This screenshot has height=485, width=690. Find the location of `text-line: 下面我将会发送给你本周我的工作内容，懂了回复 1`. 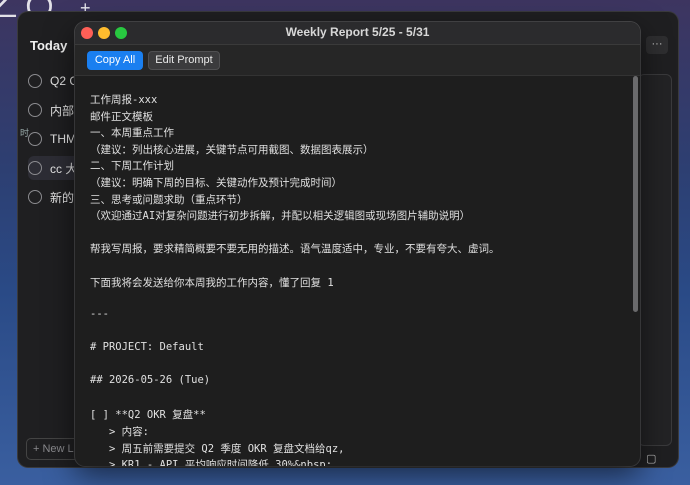

text-line: 下面我将会发送给你本周我的工作内容，懂了回复 1 is located at coordinates (212, 282).